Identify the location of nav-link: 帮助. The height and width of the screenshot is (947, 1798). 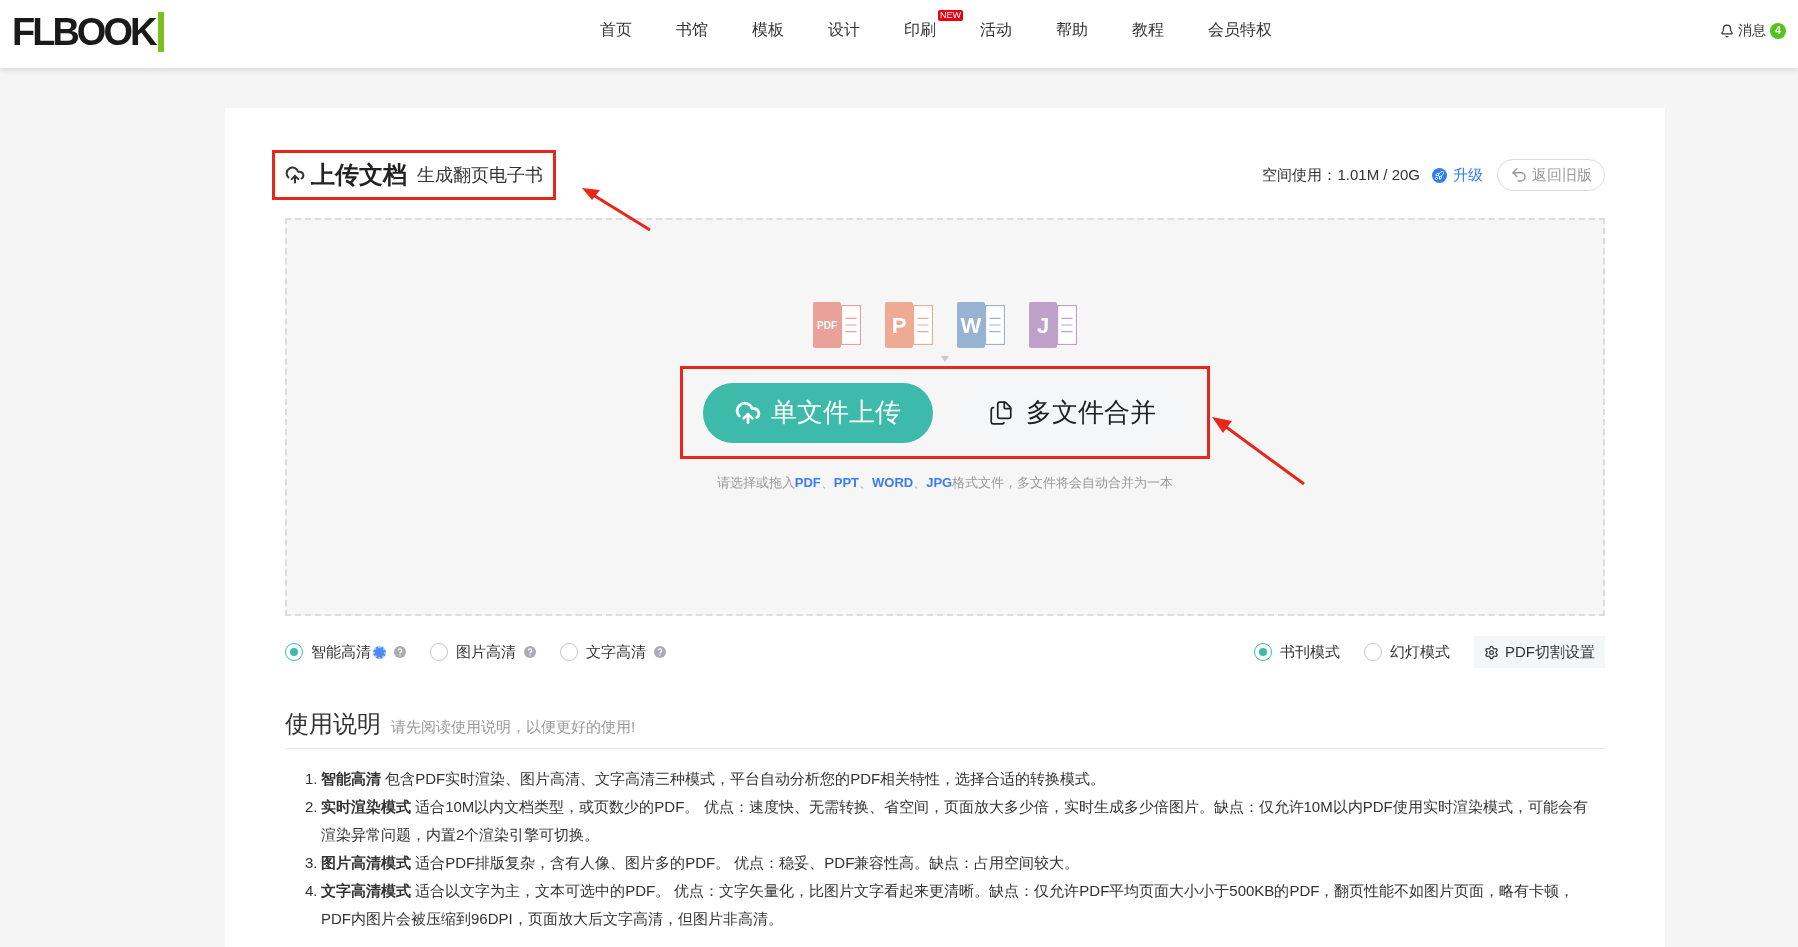
(1072, 30).